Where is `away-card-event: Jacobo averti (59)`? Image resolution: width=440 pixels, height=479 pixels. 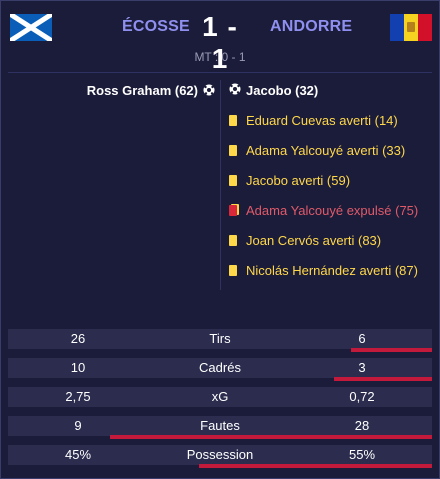
away-card-event: Jacobo averti (59) is located at coordinates (331, 188).